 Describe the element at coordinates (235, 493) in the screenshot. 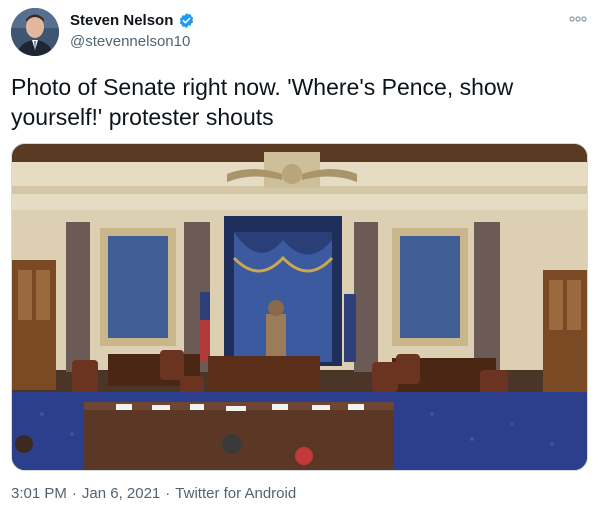

I see `tweet-source: Twitter for Android` at that location.